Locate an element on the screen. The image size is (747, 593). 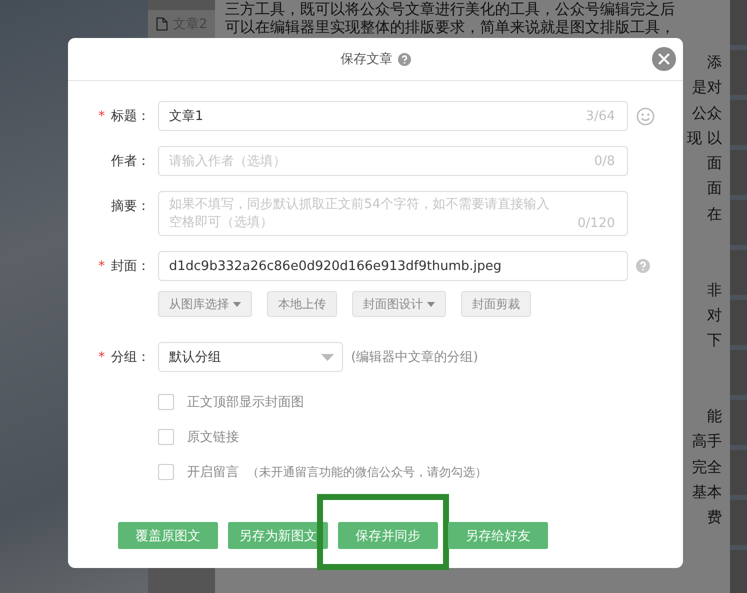
action-button: 另存给好友 is located at coordinates (498, 535).